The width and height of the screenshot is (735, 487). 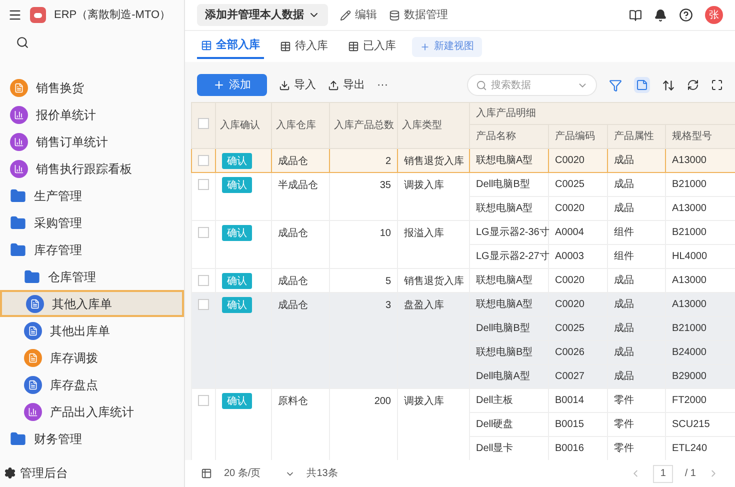 I want to click on page-input: 1, so click(x=663, y=473).